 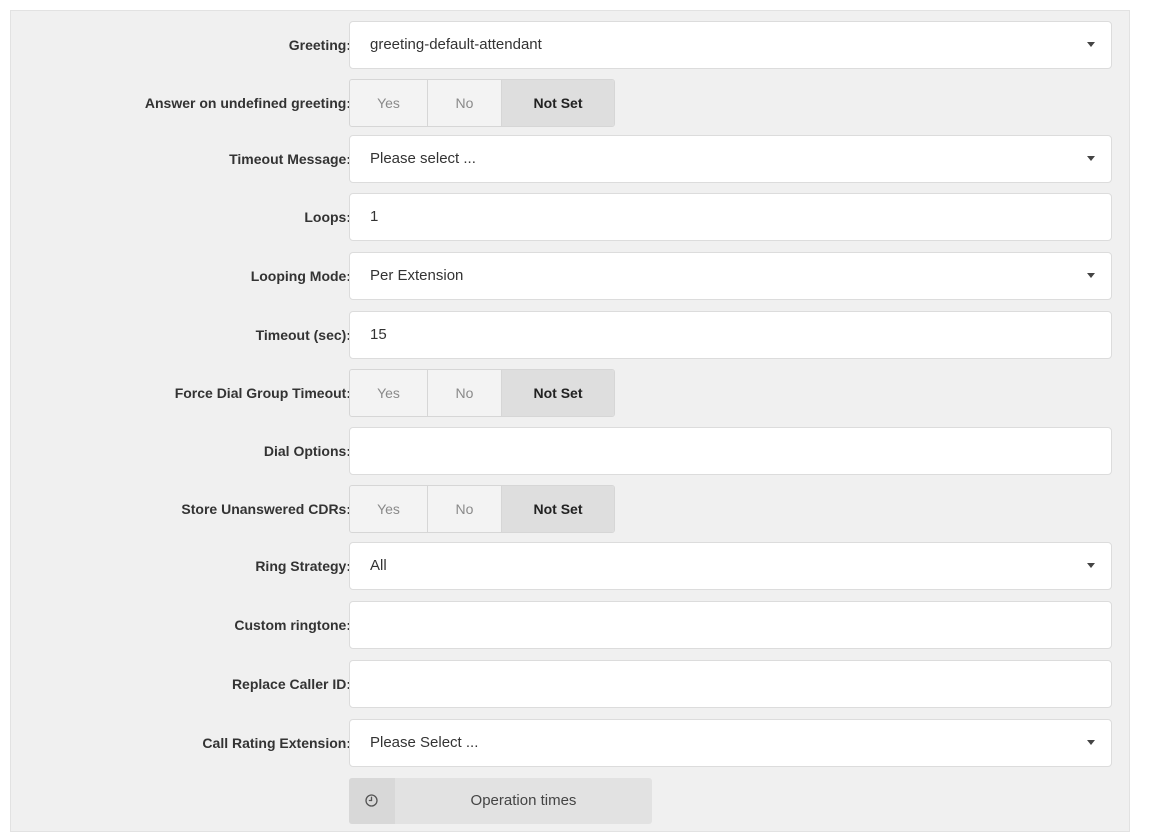 I want to click on operation-times-row: Operation times, so click(x=571, y=801).